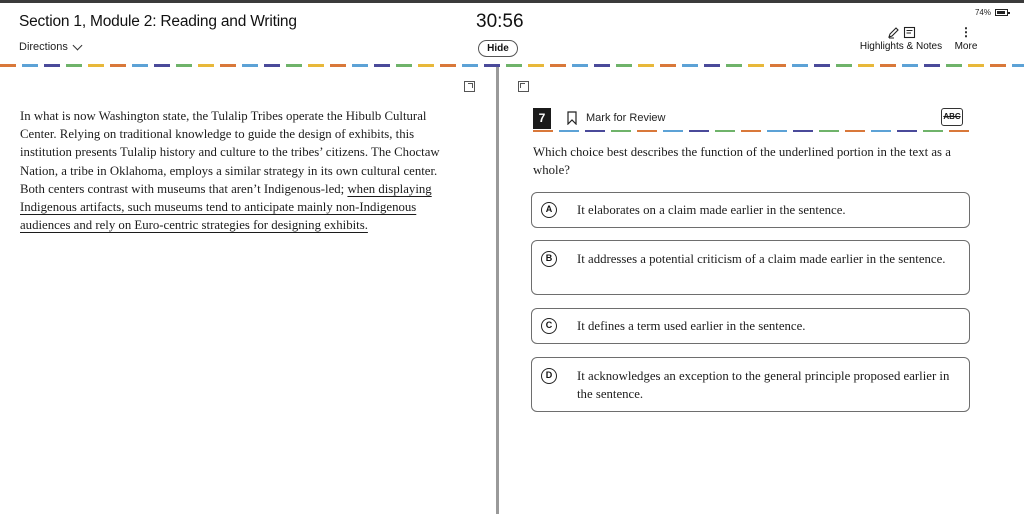 This screenshot has height=514, width=1024. I want to click on choice-letter-c: C, so click(549, 326).